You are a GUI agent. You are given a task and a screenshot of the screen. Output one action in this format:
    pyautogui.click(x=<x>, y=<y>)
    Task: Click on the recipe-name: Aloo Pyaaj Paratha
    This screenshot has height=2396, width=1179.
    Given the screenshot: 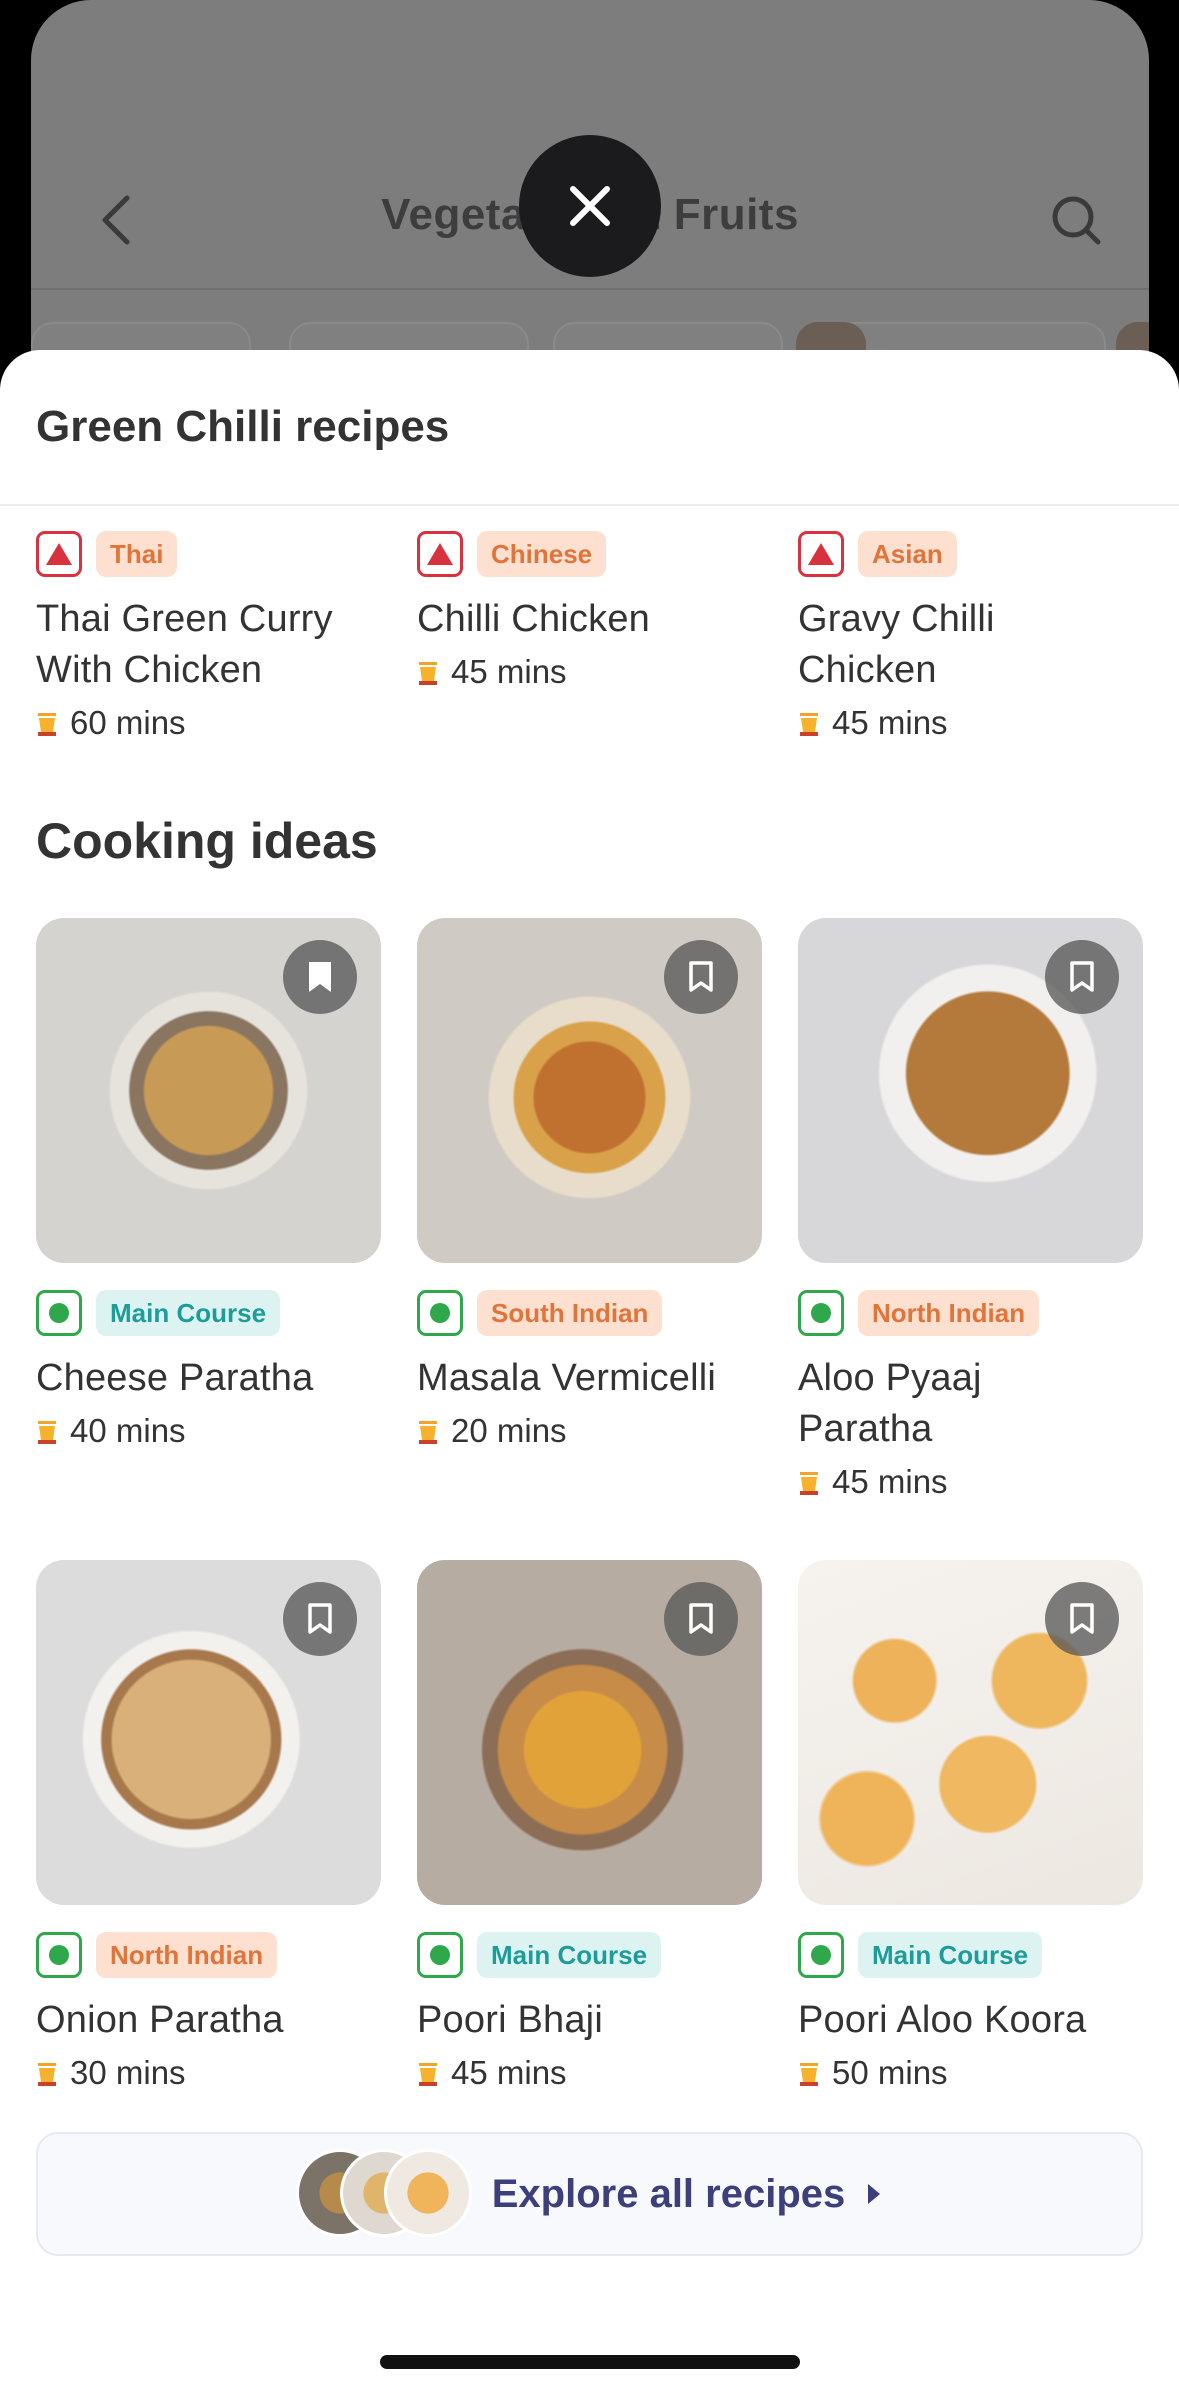 What is the action you would take?
    pyautogui.click(x=890, y=1403)
    